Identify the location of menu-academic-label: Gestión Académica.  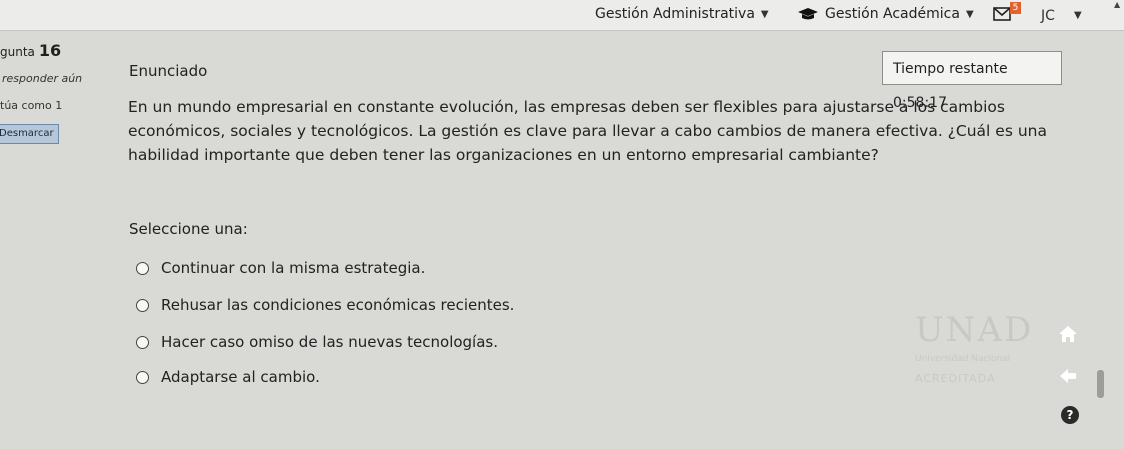
(892, 14).